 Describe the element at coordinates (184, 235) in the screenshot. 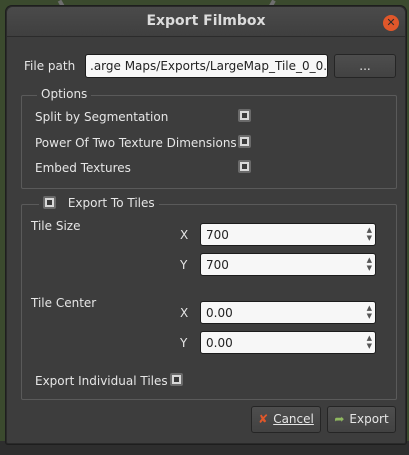

I see `tile-size-x-label: X` at that location.